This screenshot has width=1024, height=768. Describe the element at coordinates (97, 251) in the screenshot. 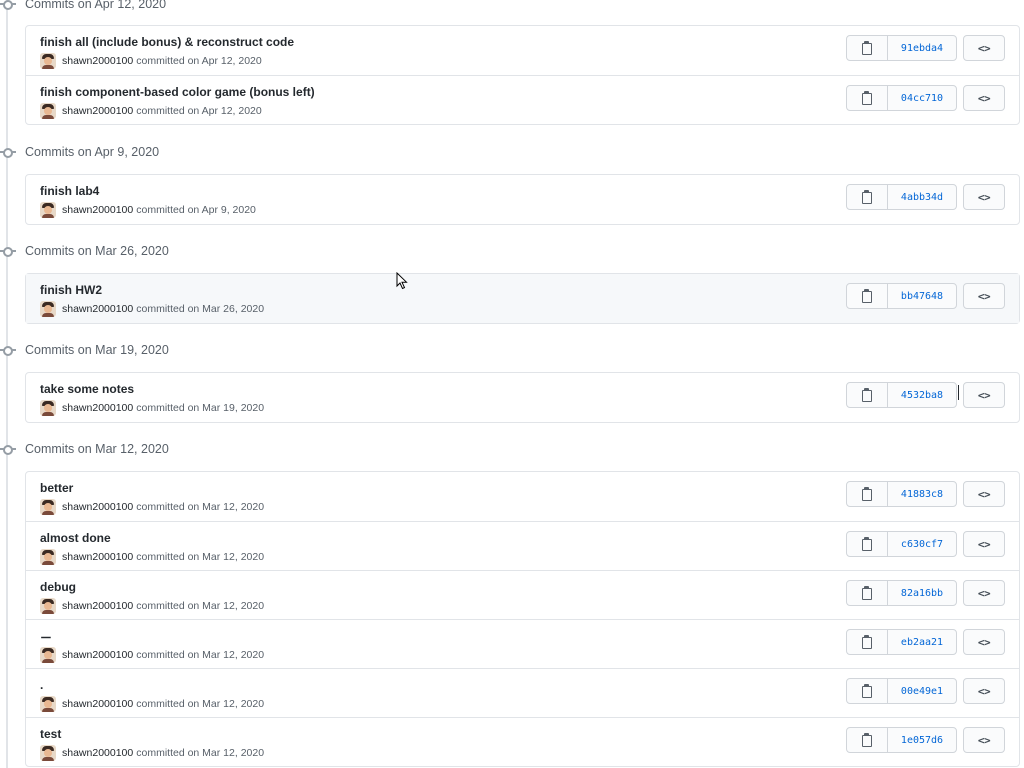

I see `group-date-label: Commits on Mar 26, 2020` at that location.